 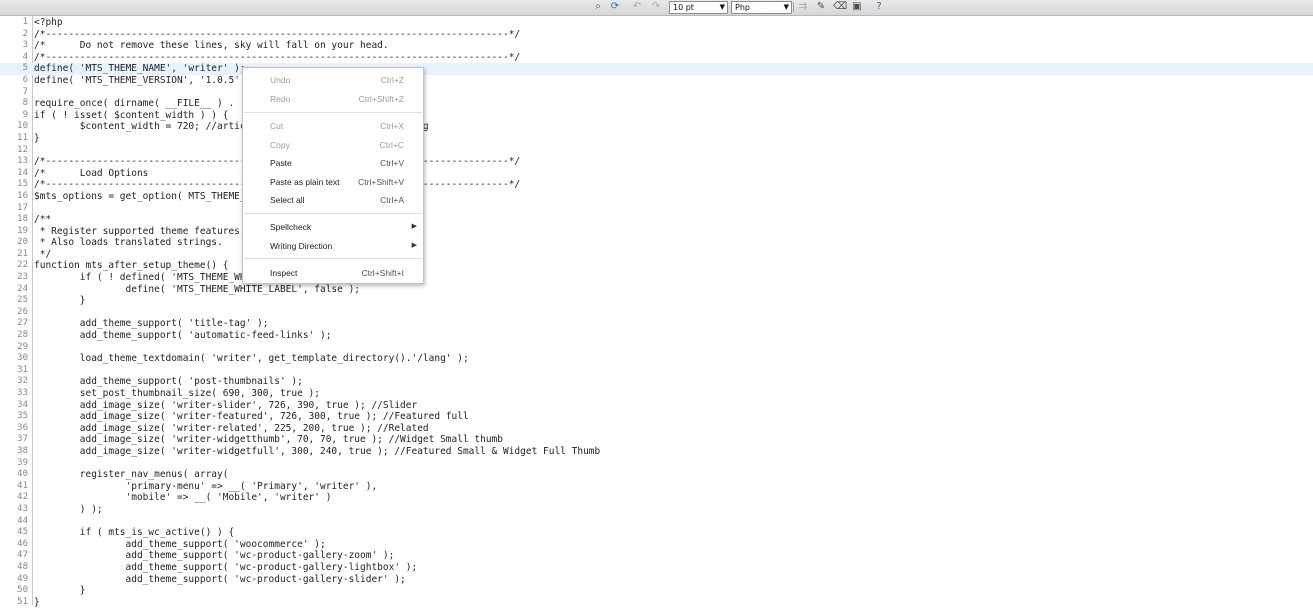 What do you see at coordinates (22, 358) in the screenshot?
I see `line-number: 30` at bounding box center [22, 358].